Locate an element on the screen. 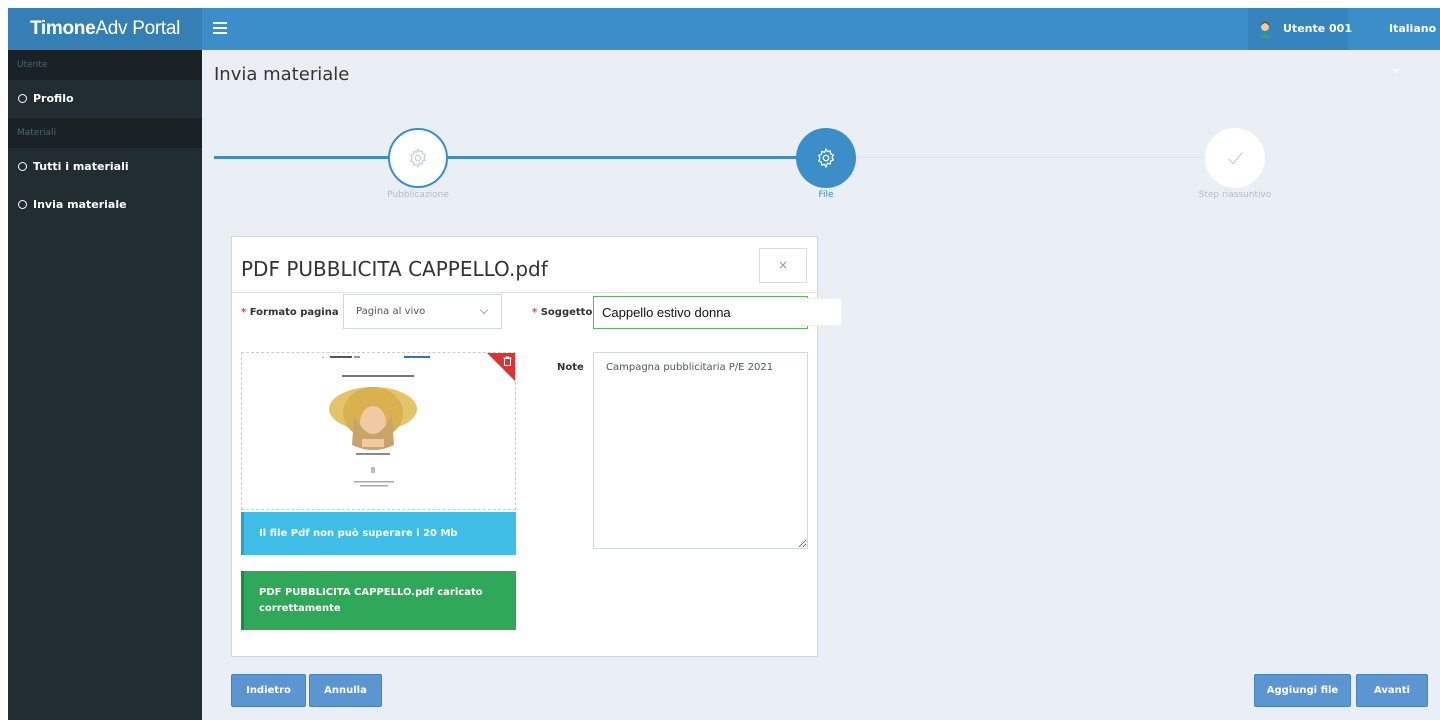 This screenshot has height=720, width=1440. formato-select: Pagina al vivo is located at coordinates (422, 311).